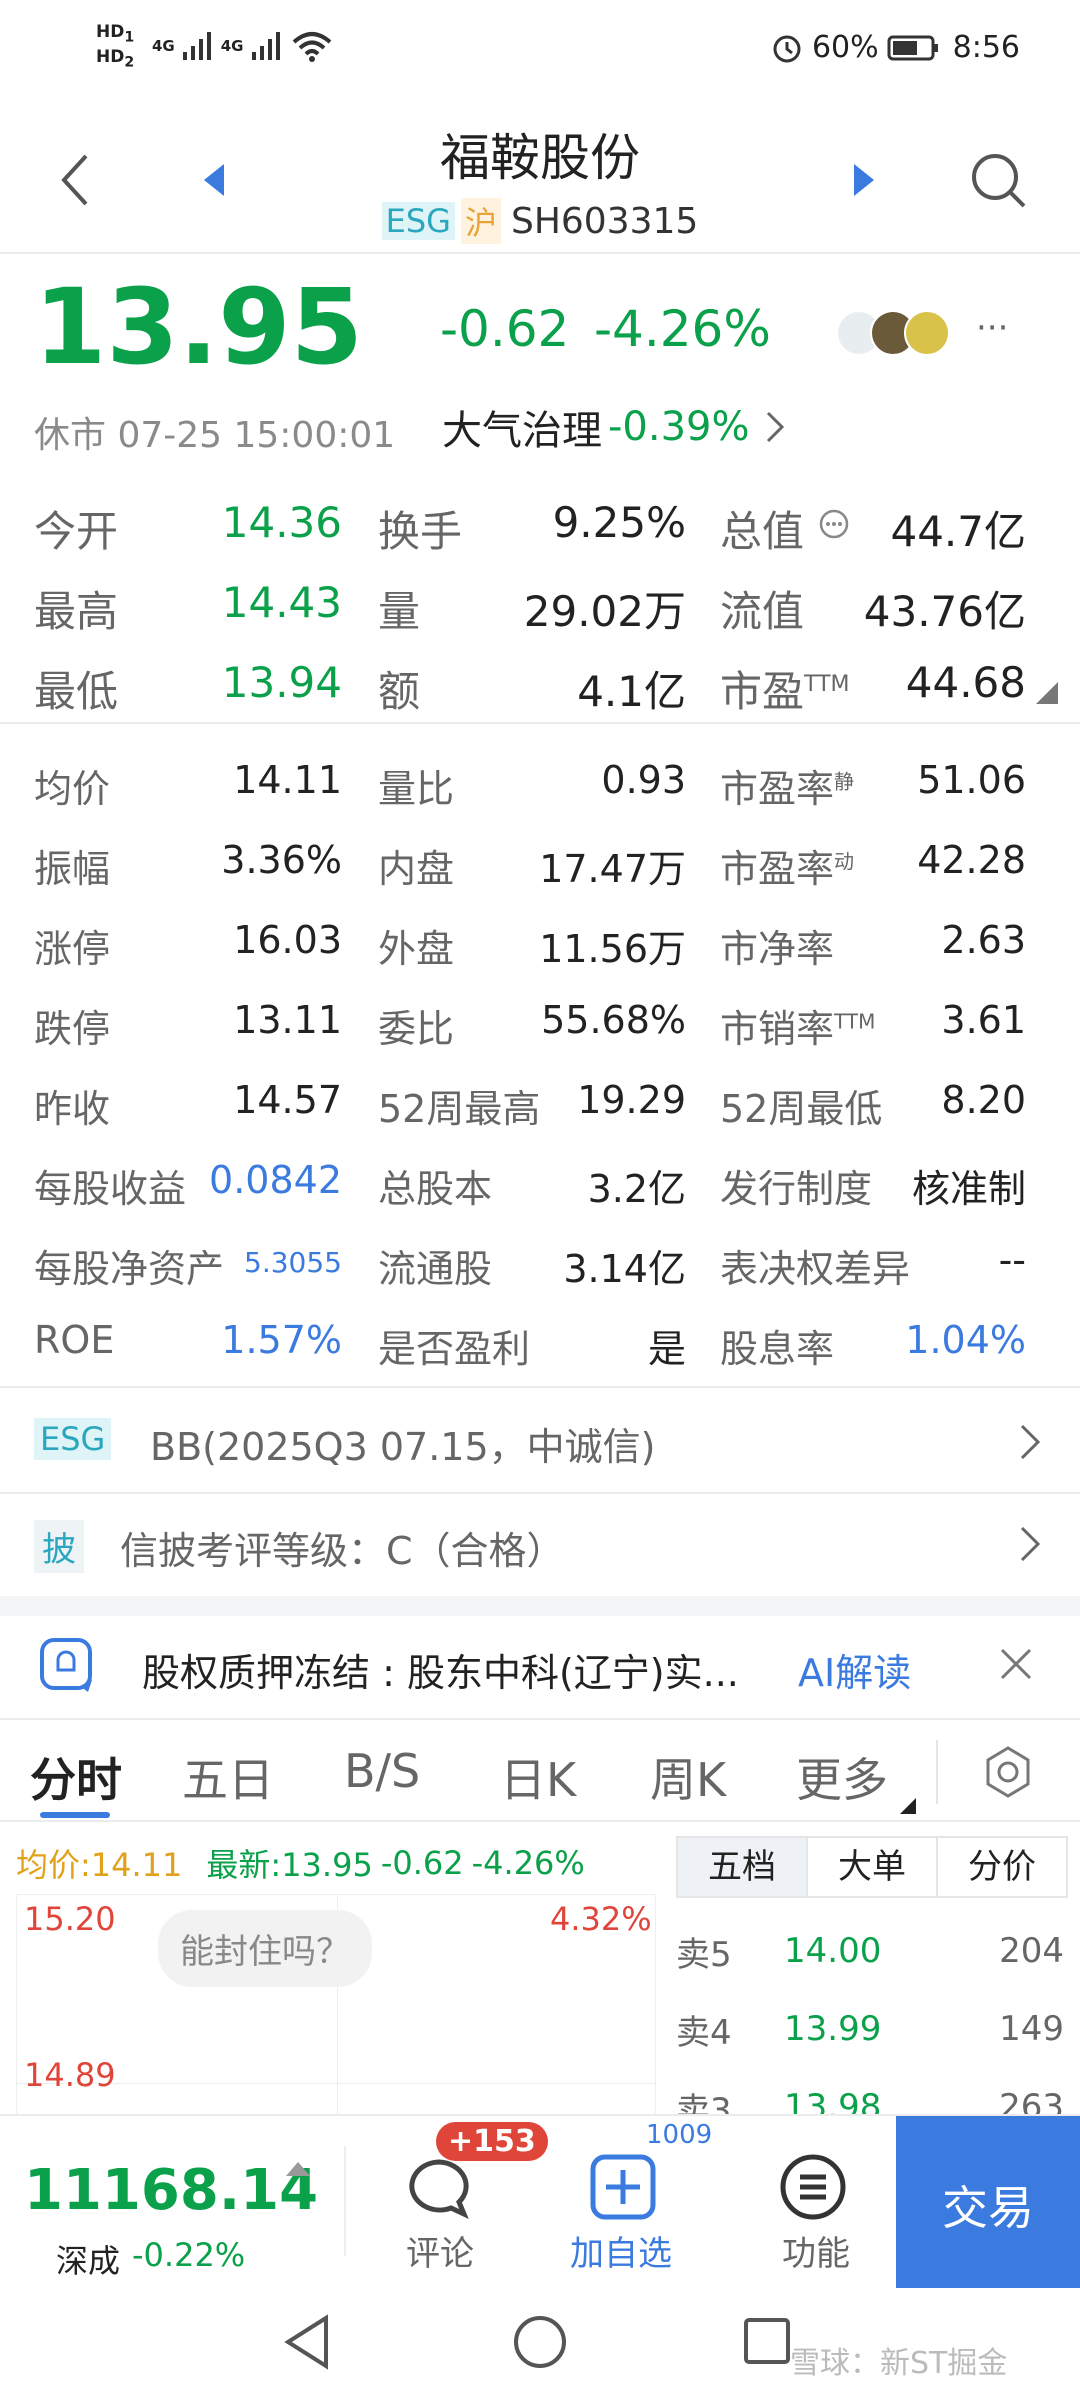 This screenshot has height=2400, width=1080. Describe the element at coordinates (540, 942) in the screenshot. I see `stat-row: 涨停 16.03 外盘 11.56万 市净率 2.63` at that location.